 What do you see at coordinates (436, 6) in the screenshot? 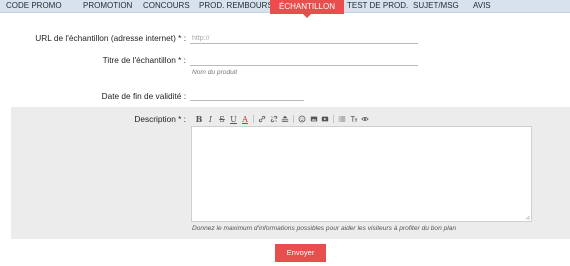
I see `tab-sujet-msg: SUJET/MSG` at bounding box center [436, 6].